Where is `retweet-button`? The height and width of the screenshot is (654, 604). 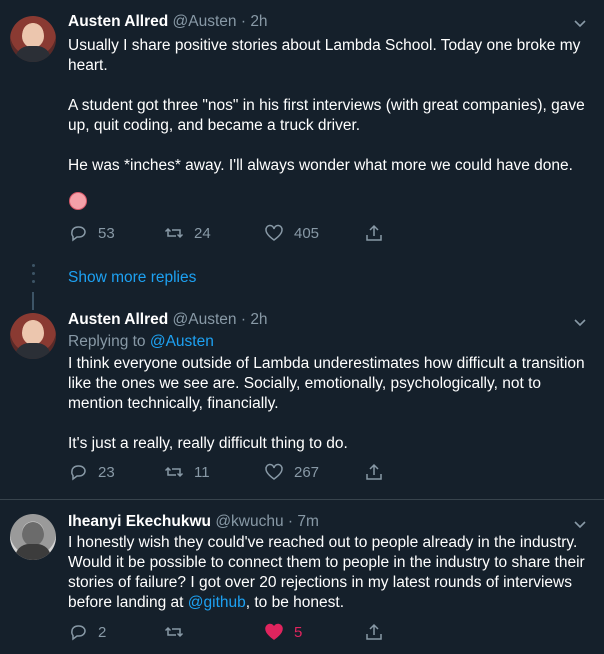
retweet-button is located at coordinates (179, 632).